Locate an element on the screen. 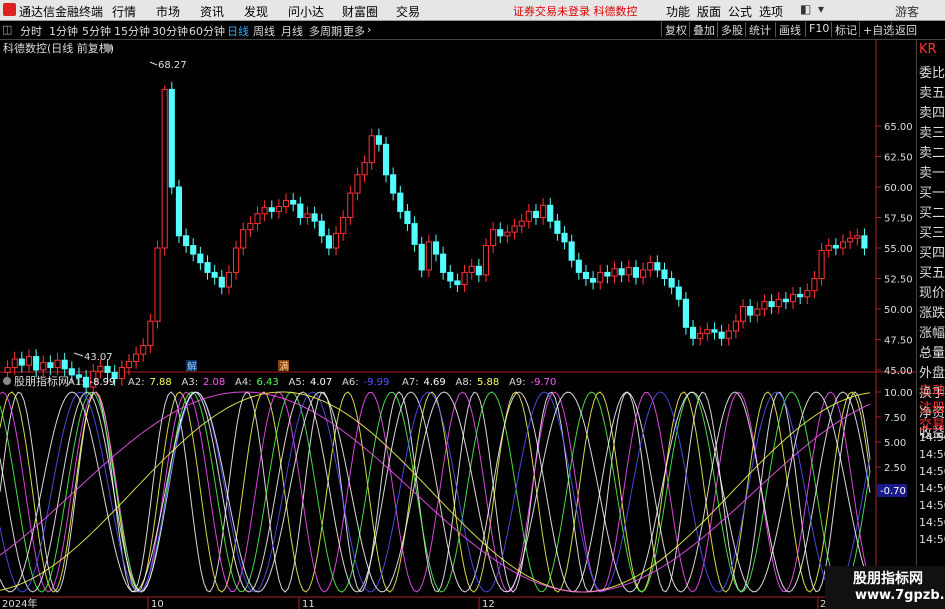 The image size is (945, 609). side-panel-item: 外盘 is located at coordinates (932, 371).